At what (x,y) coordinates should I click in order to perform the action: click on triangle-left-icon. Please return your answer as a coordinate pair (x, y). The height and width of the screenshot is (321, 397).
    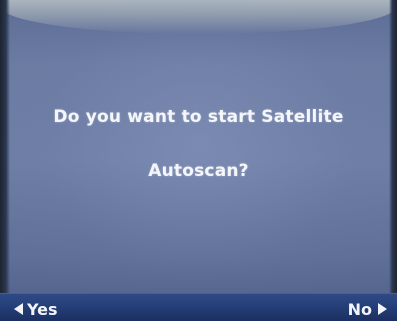
    Looking at the image, I should click on (18, 309).